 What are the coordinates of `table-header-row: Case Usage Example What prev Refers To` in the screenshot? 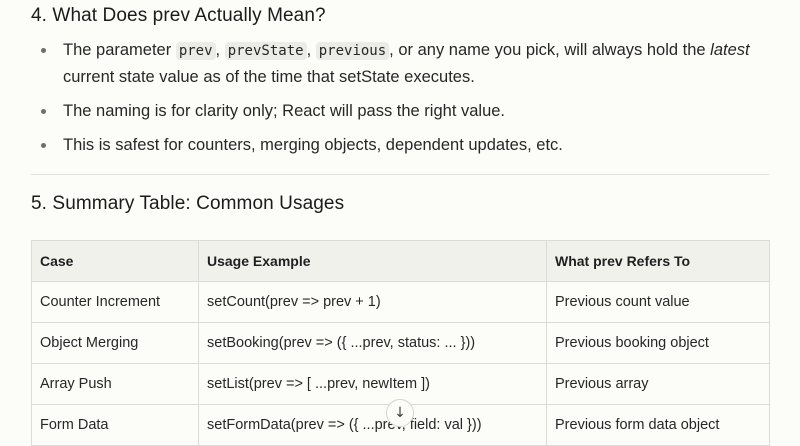 It's located at (400, 261).